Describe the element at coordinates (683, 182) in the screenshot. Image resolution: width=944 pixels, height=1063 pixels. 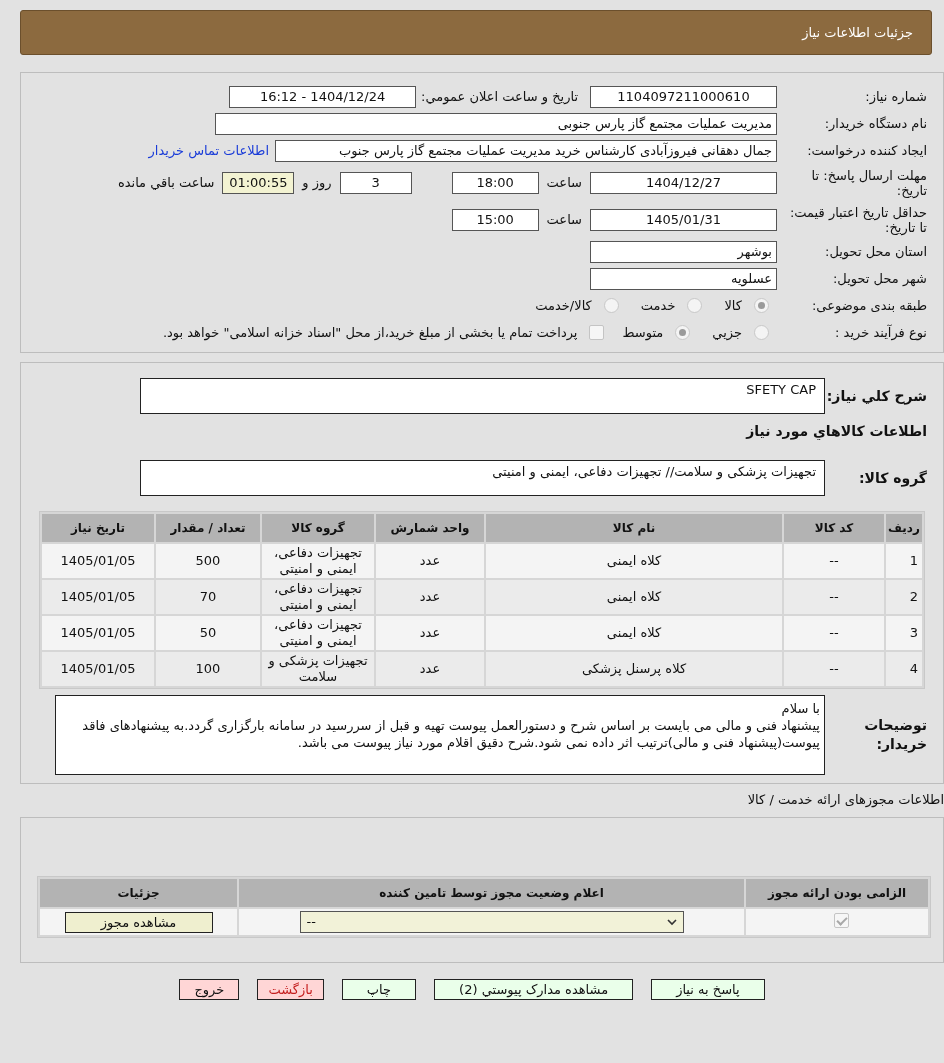
I see `deadline-date-field: 1404/12/27` at that location.